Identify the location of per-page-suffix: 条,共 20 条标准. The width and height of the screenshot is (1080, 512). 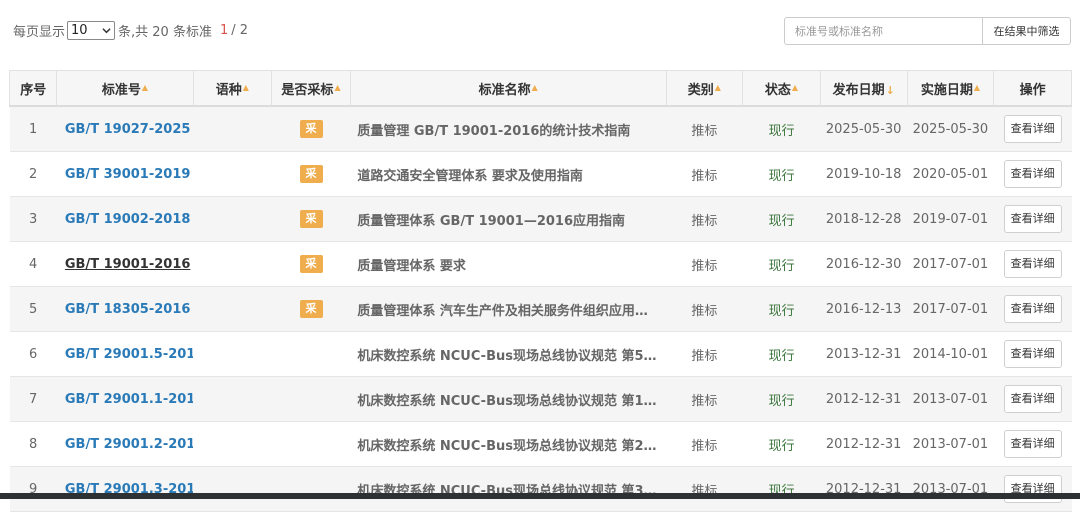
(165, 32).